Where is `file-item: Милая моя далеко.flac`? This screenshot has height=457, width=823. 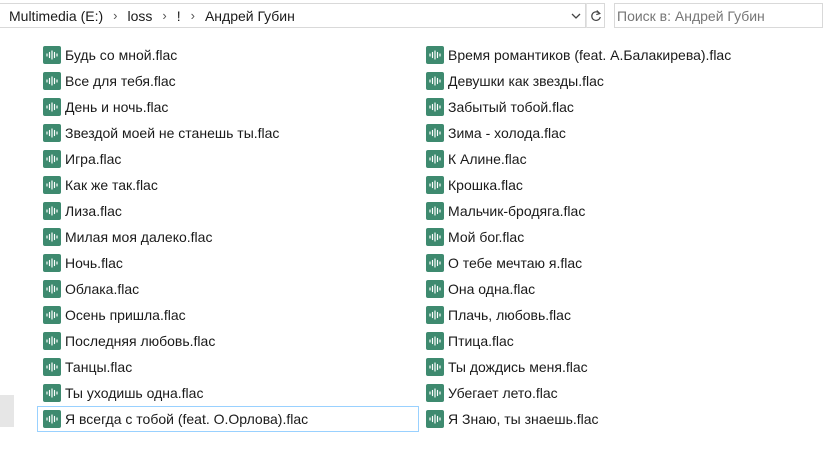 file-item: Милая моя далеко.flac is located at coordinates (228, 237).